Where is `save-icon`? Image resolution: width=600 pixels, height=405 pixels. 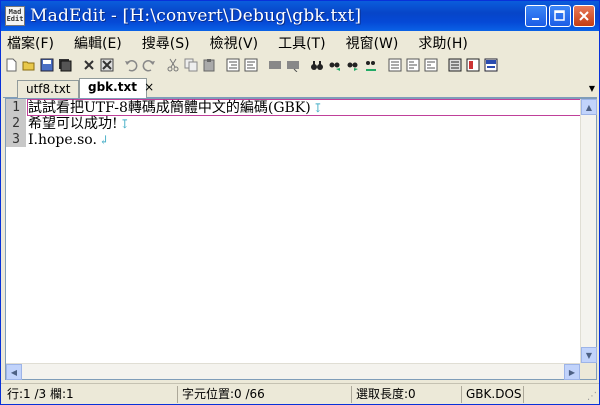 save-icon is located at coordinates (47, 65).